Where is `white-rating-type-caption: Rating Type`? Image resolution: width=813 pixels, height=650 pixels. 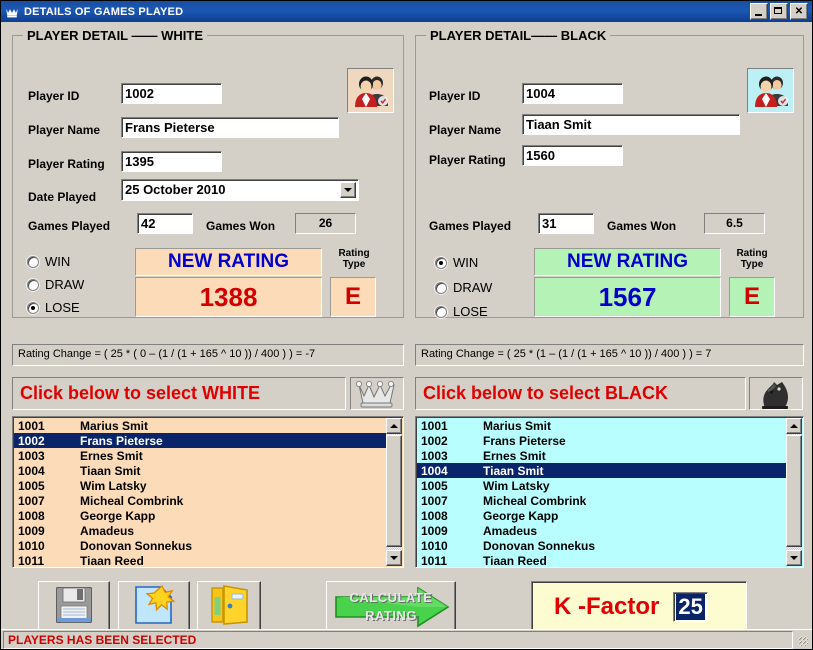
white-rating-type-caption: Rating Type is located at coordinates (354, 259).